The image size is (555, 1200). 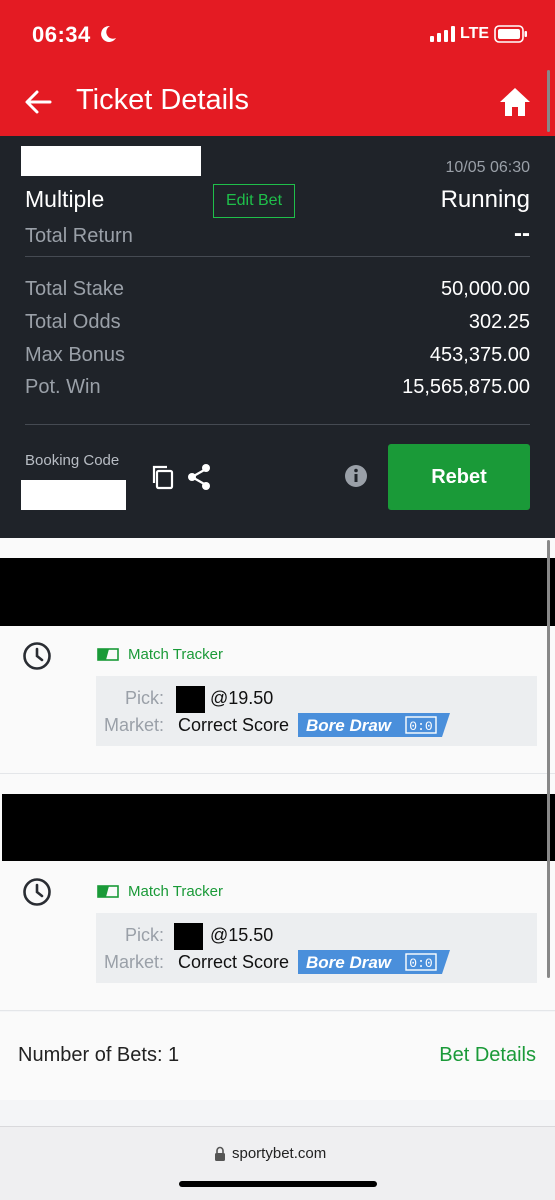 What do you see at coordinates (75, 355) in the screenshot?
I see `max-bonus-label: Max Bonus` at bounding box center [75, 355].